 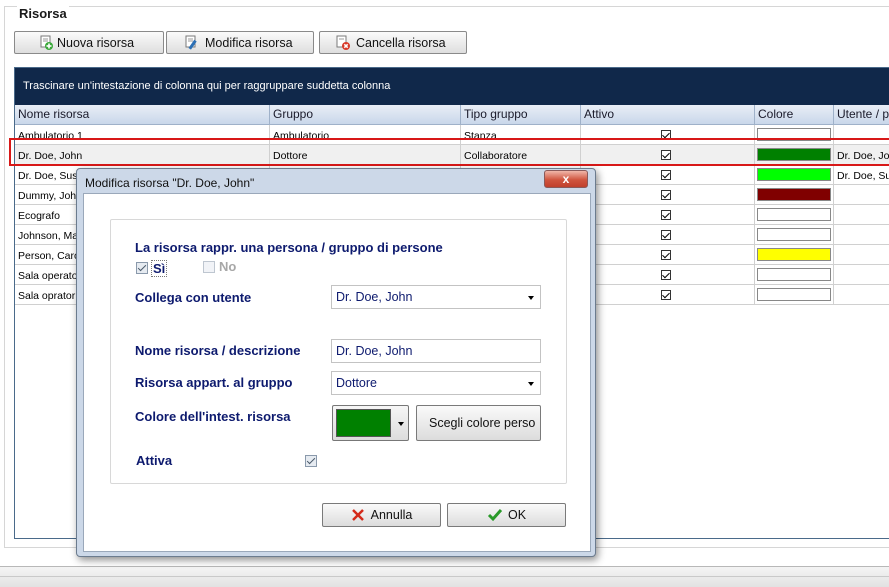 What do you see at coordinates (170, 183) in the screenshot?
I see `dialog-title: Modifica risorsa "Dr. Doe, John"` at bounding box center [170, 183].